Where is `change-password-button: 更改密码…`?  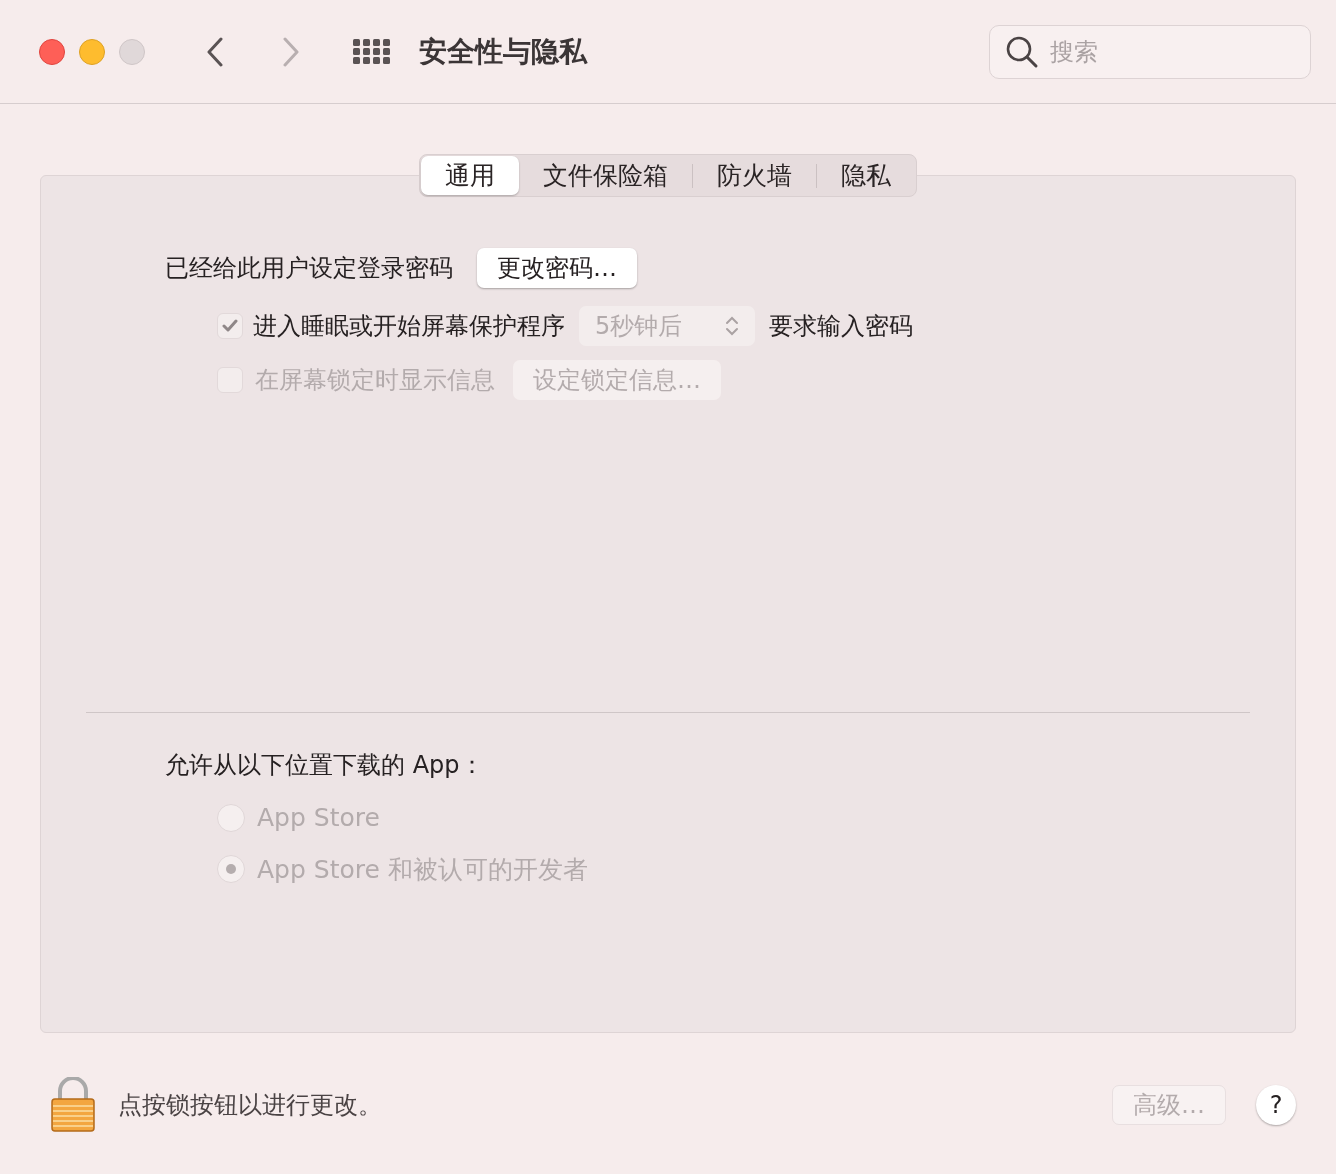
change-password-button: 更改密码… is located at coordinates (557, 268).